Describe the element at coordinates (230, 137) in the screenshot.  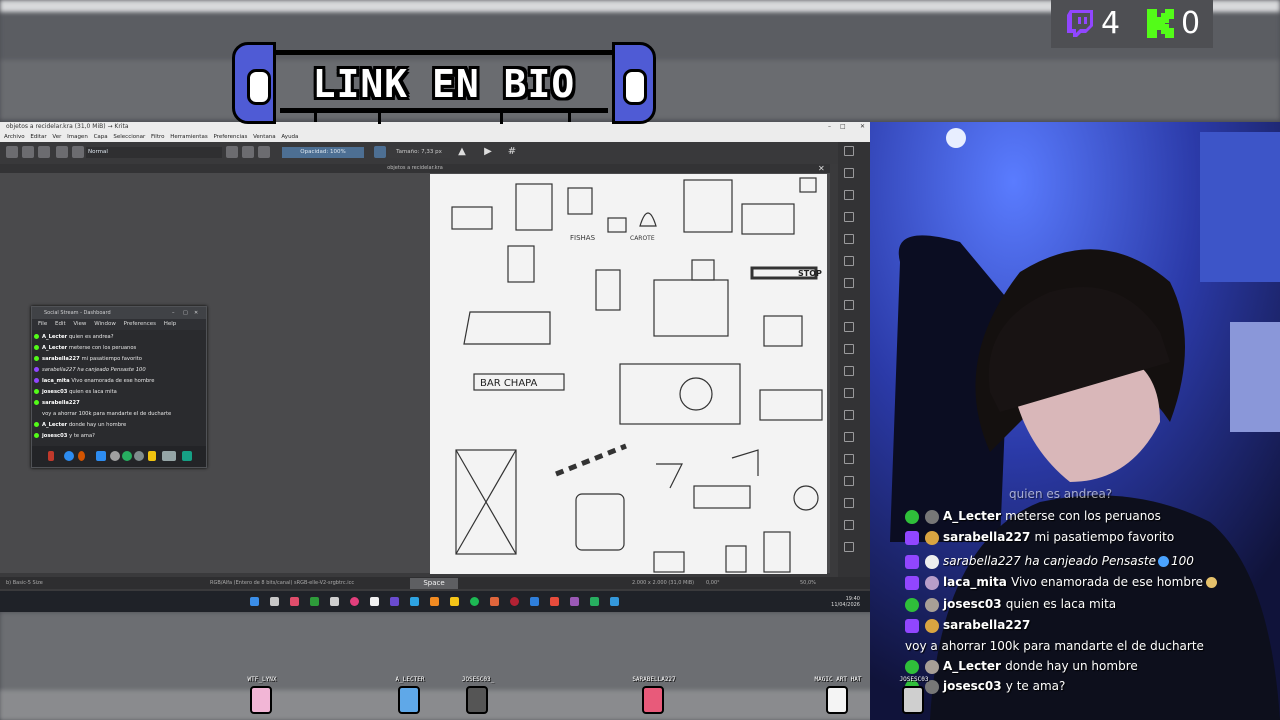
I see `menu-preferencias: Preferencias` at that location.